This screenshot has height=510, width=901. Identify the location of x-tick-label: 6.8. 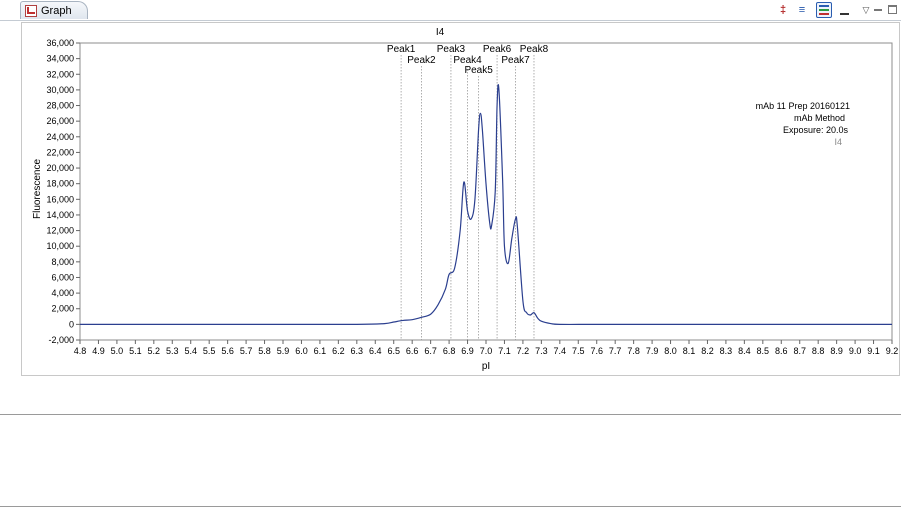
(449, 351).